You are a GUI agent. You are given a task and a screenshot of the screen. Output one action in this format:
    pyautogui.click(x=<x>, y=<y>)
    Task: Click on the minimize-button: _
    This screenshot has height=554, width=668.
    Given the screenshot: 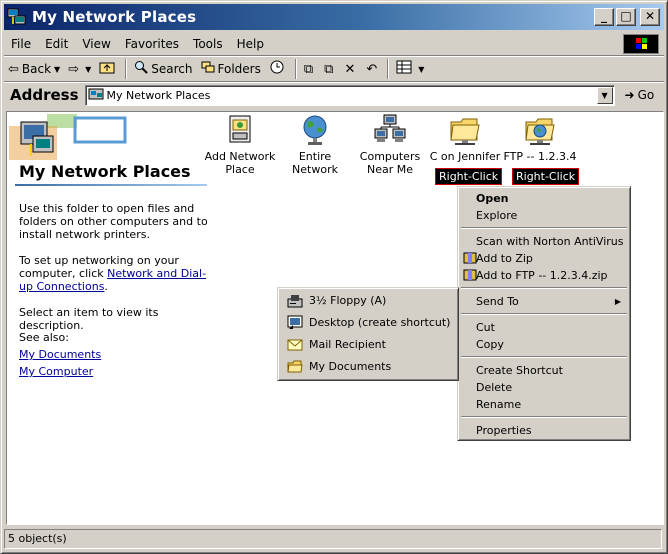 What is the action you would take?
    pyautogui.click(x=604, y=17)
    